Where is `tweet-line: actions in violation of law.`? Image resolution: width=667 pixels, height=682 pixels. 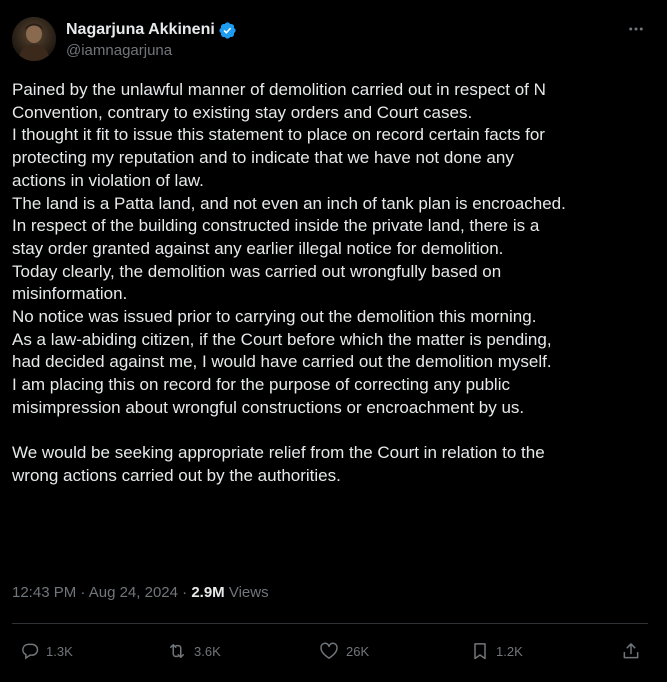
tweet-line: actions in violation of law. is located at coordinates (108, 180).